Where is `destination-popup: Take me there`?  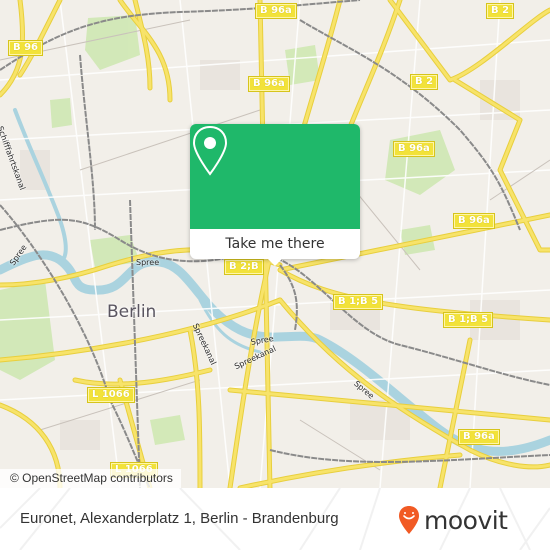 destination-popup: Take me there is located at coordinates (275, 195).